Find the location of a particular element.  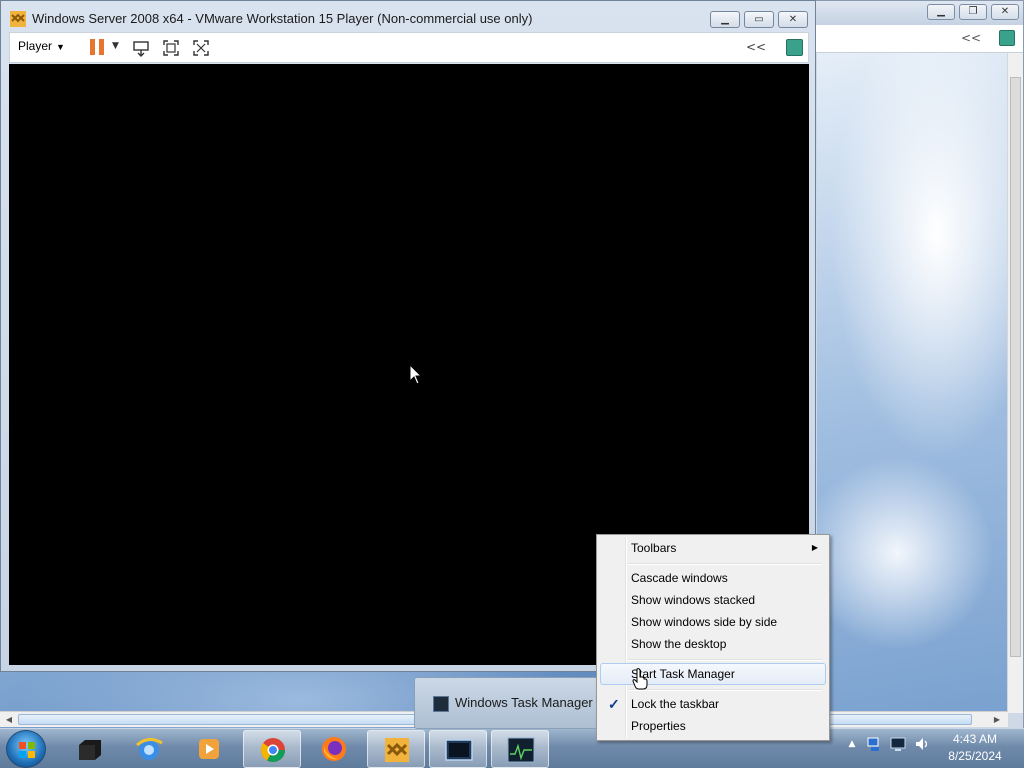

chrome-icon is located at coordinates (272, 750).